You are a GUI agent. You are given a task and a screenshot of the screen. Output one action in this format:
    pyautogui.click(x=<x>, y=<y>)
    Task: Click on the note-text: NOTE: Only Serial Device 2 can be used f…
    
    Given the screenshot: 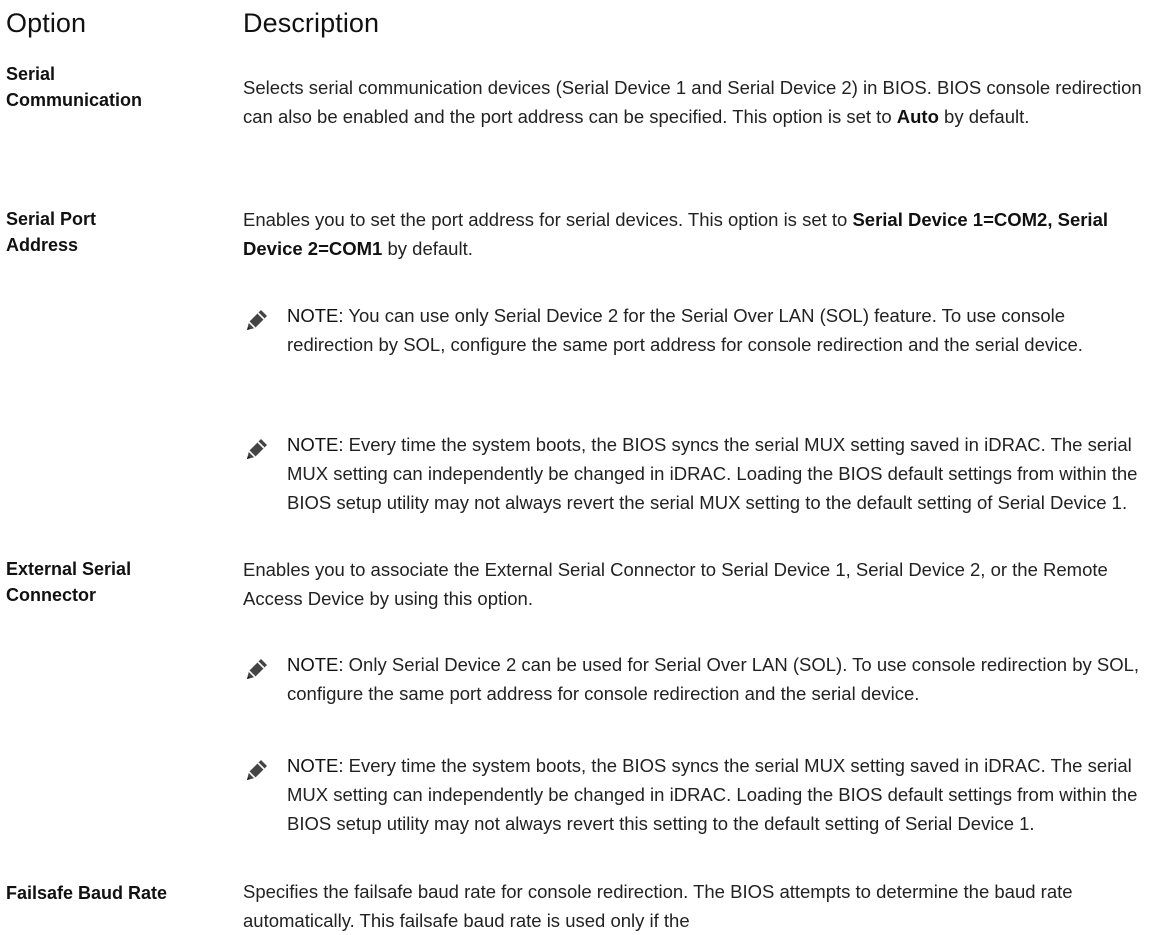 What is the action you would take?
    pyautogui.click(x=713, y=679)
    